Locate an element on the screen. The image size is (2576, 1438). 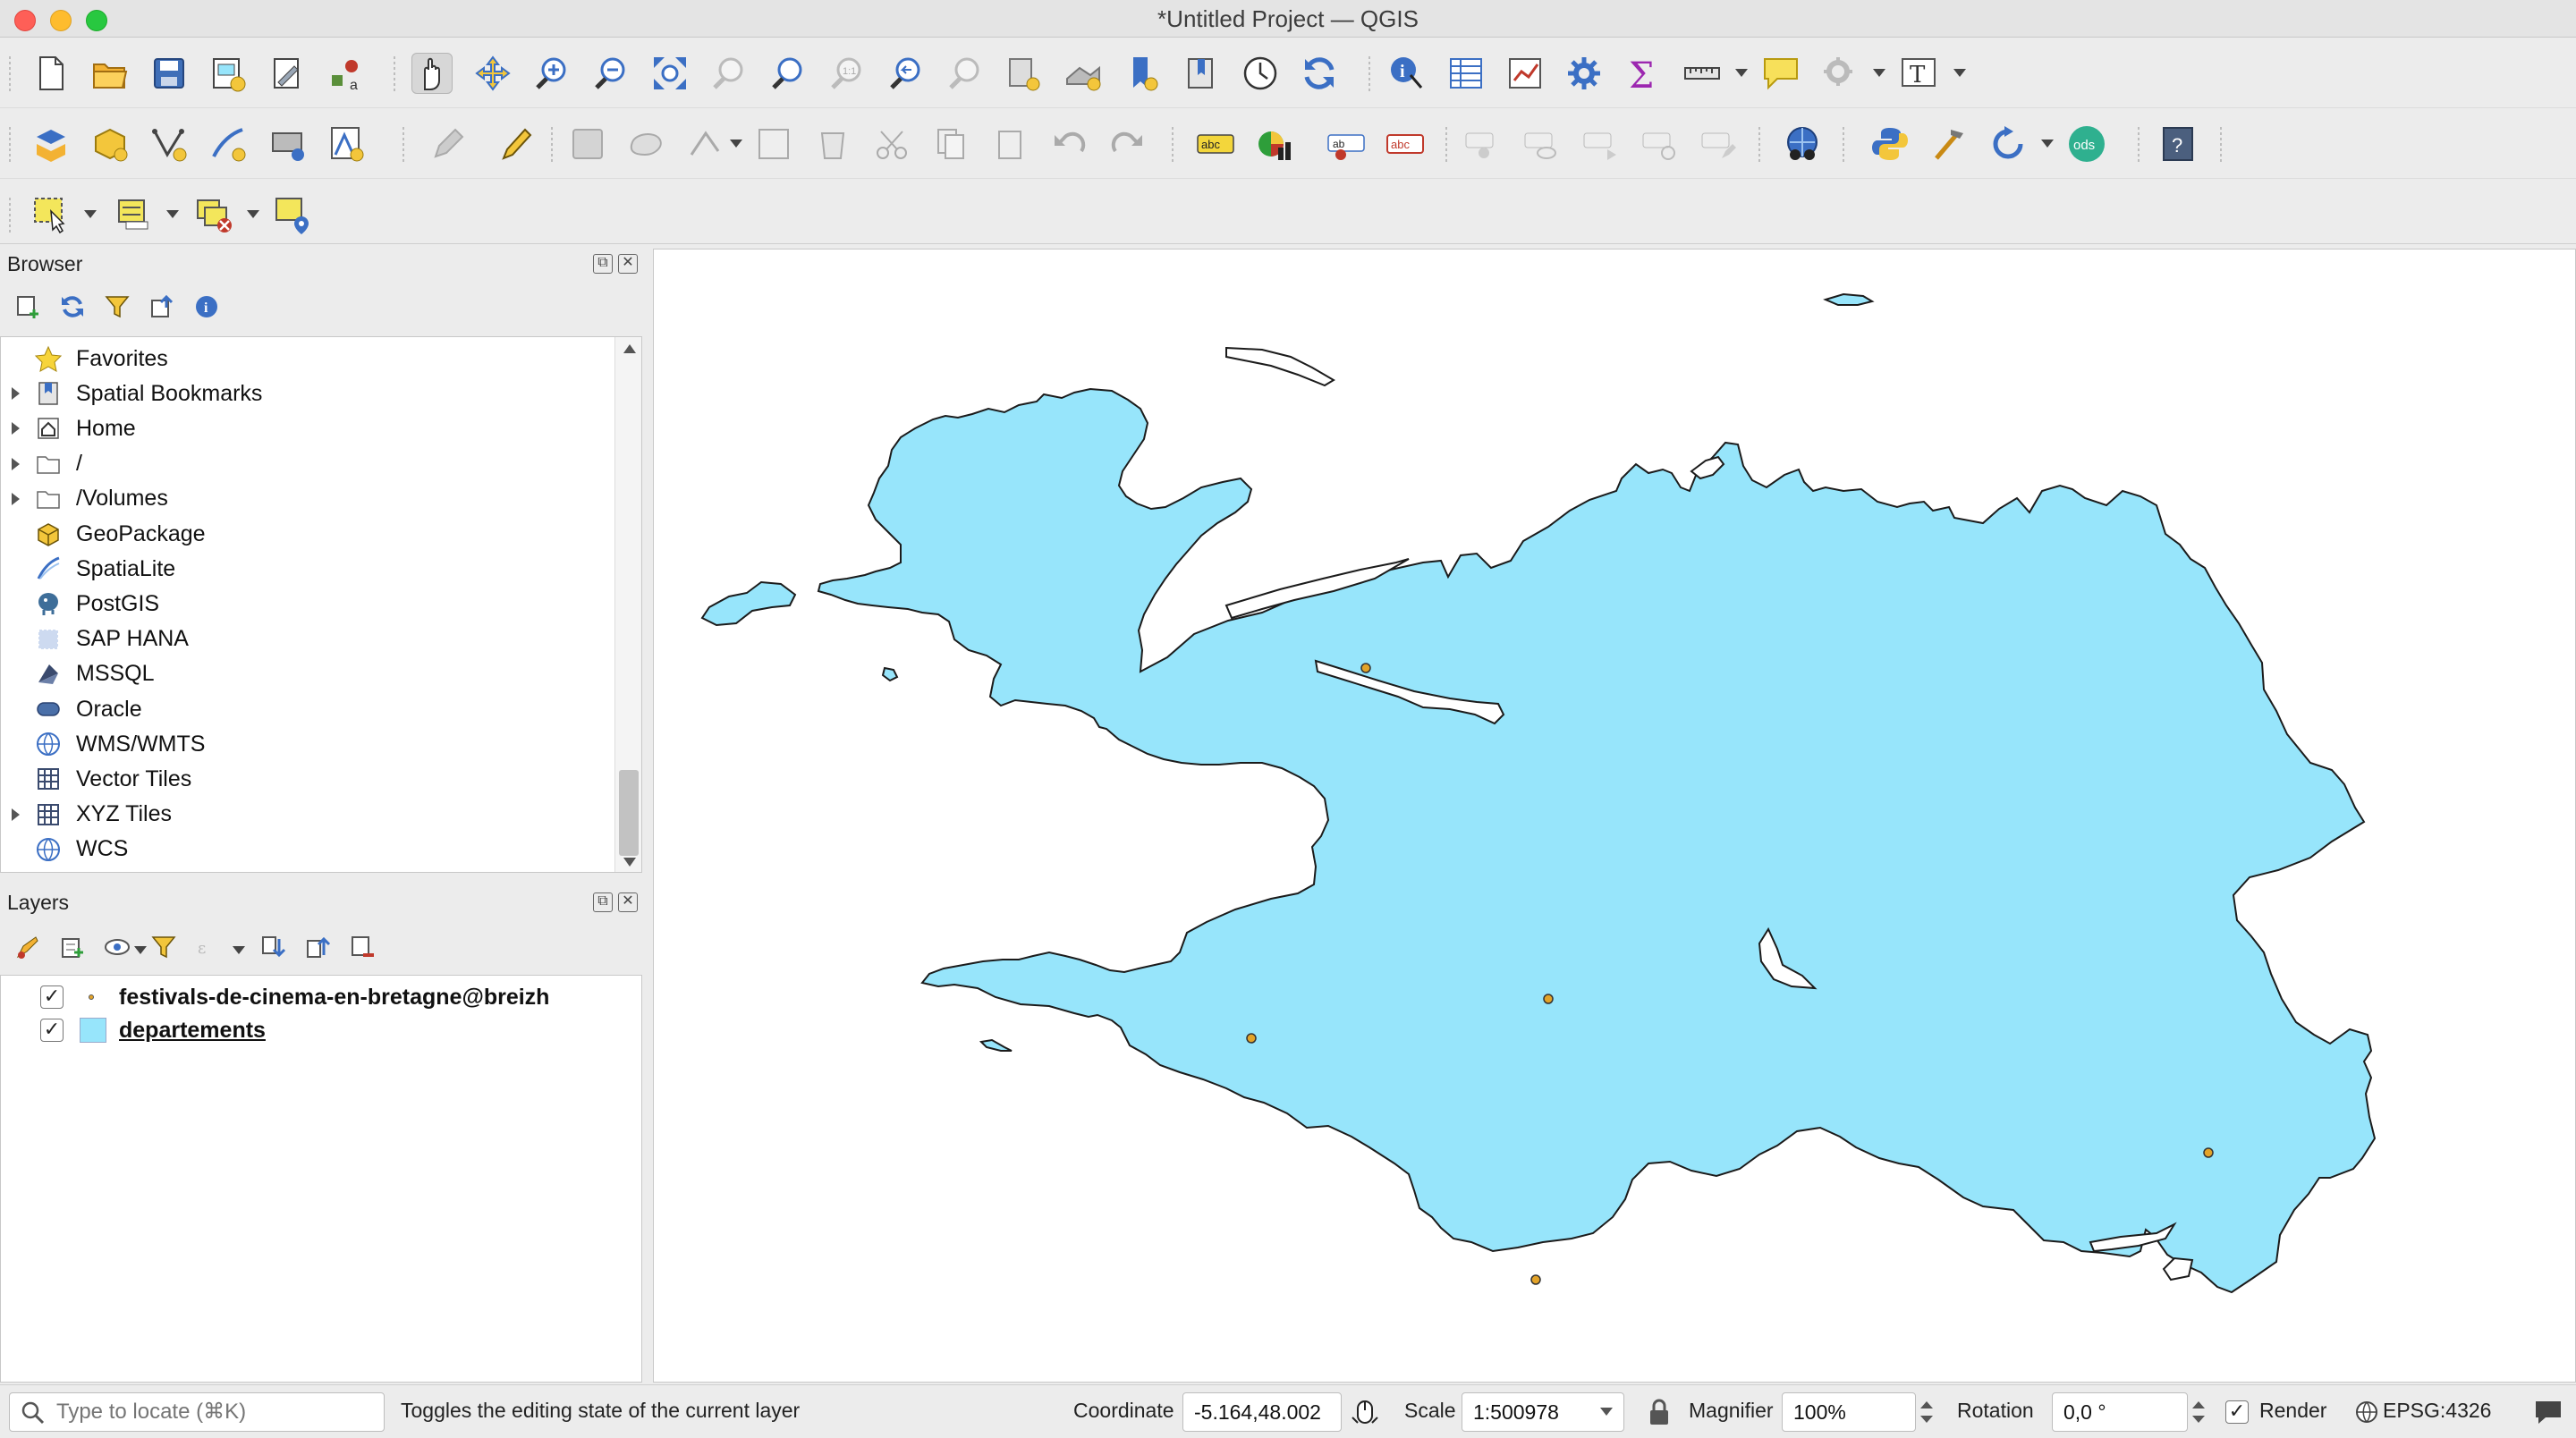
undo-icon is located at coordinates (1068, 144).